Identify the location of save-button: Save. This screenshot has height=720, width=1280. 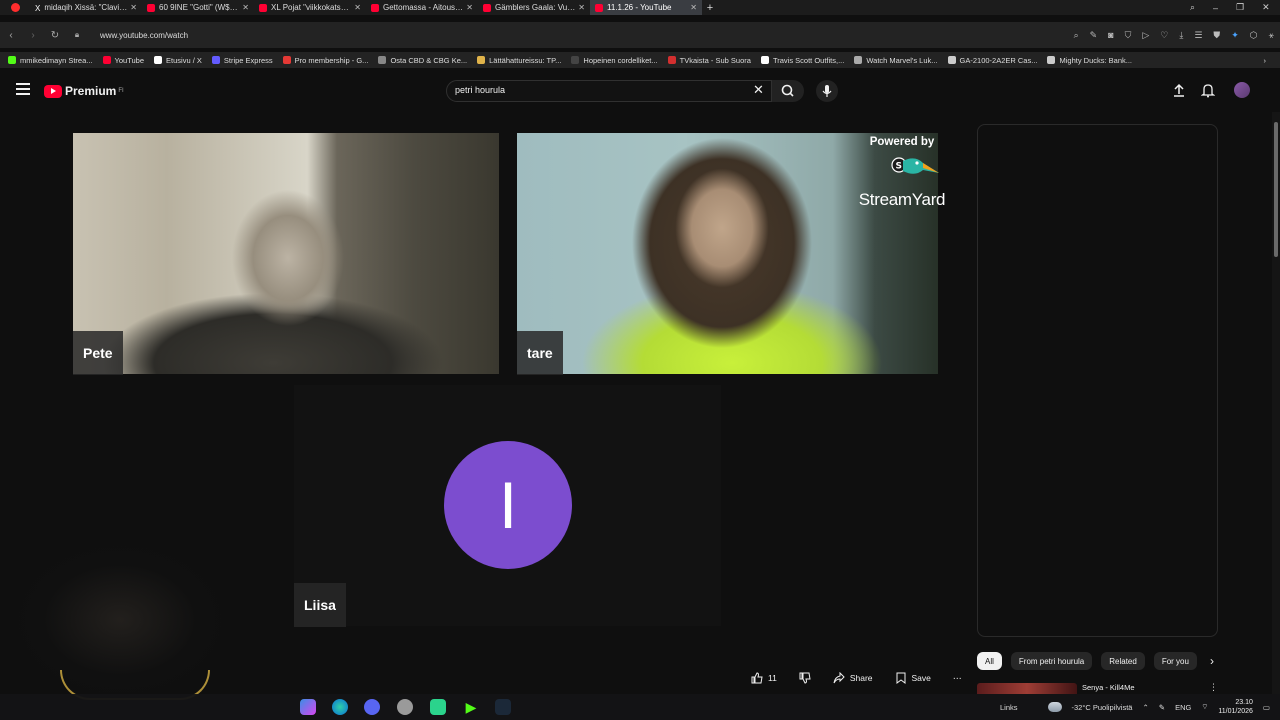
(913, 678).